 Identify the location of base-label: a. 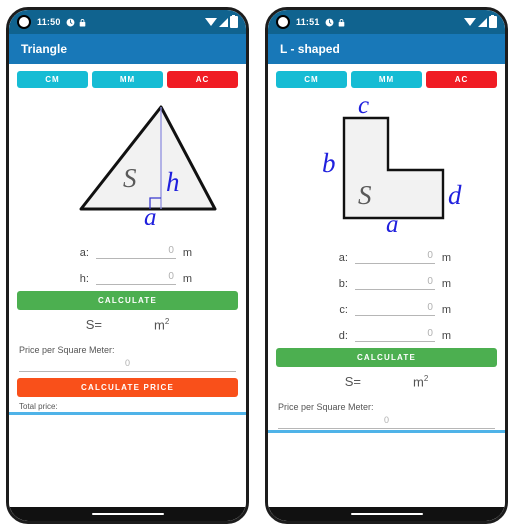
(150, 214).